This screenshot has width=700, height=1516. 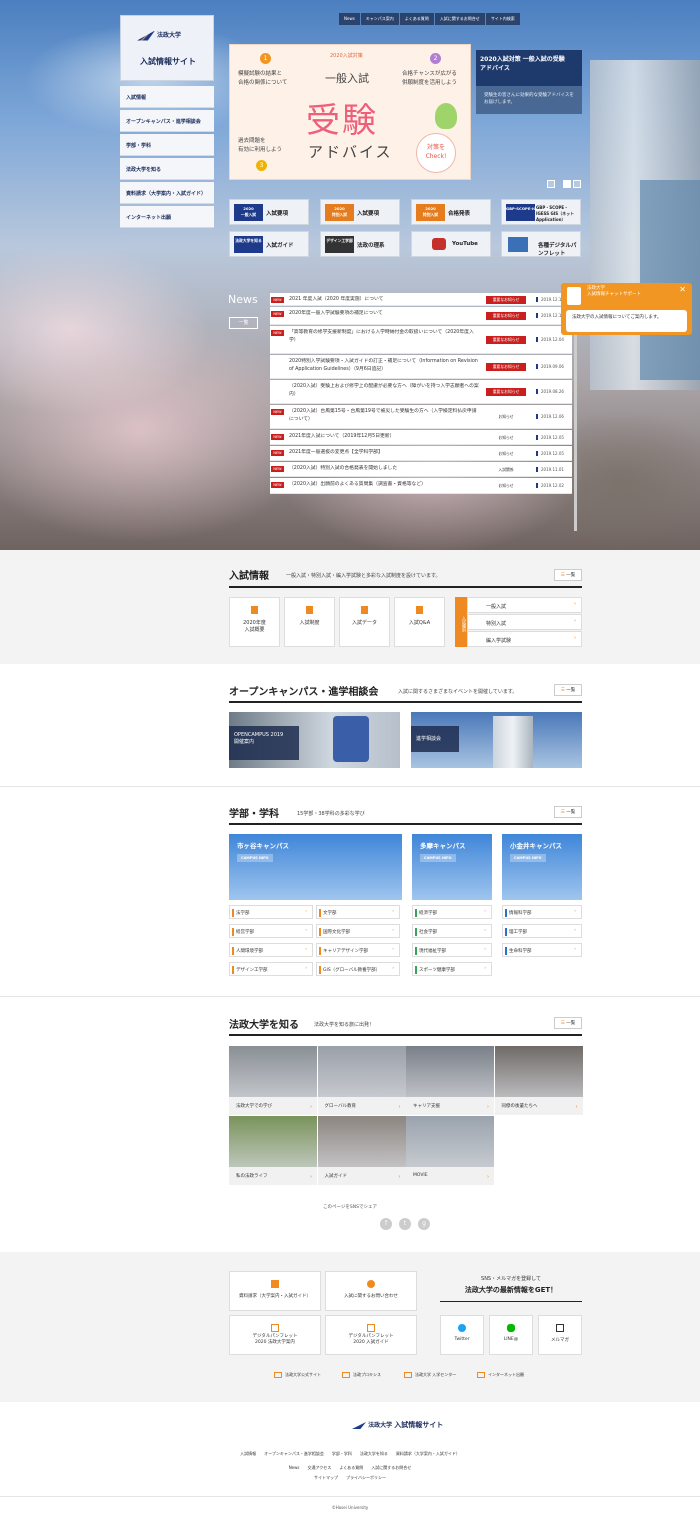 I want to click on footer-nav-link: 資料請求（大学案内・入試ガイド）, so click(x=428, y=1453).